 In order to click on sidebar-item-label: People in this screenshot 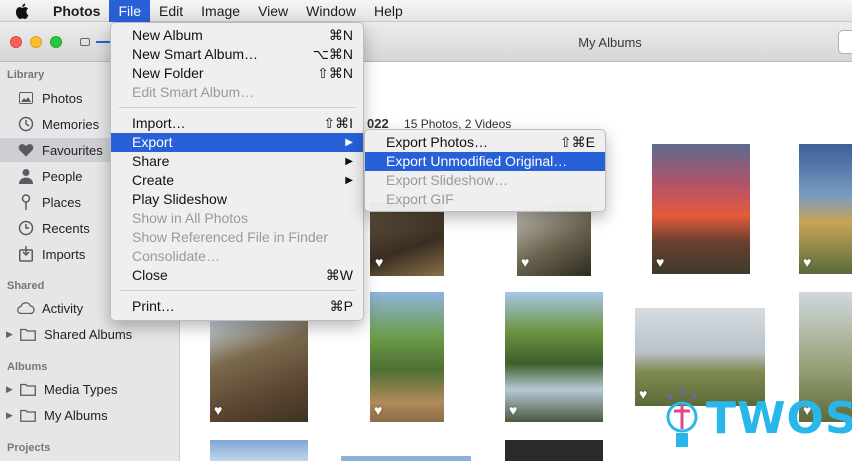, I will do `click(62, 176)`.